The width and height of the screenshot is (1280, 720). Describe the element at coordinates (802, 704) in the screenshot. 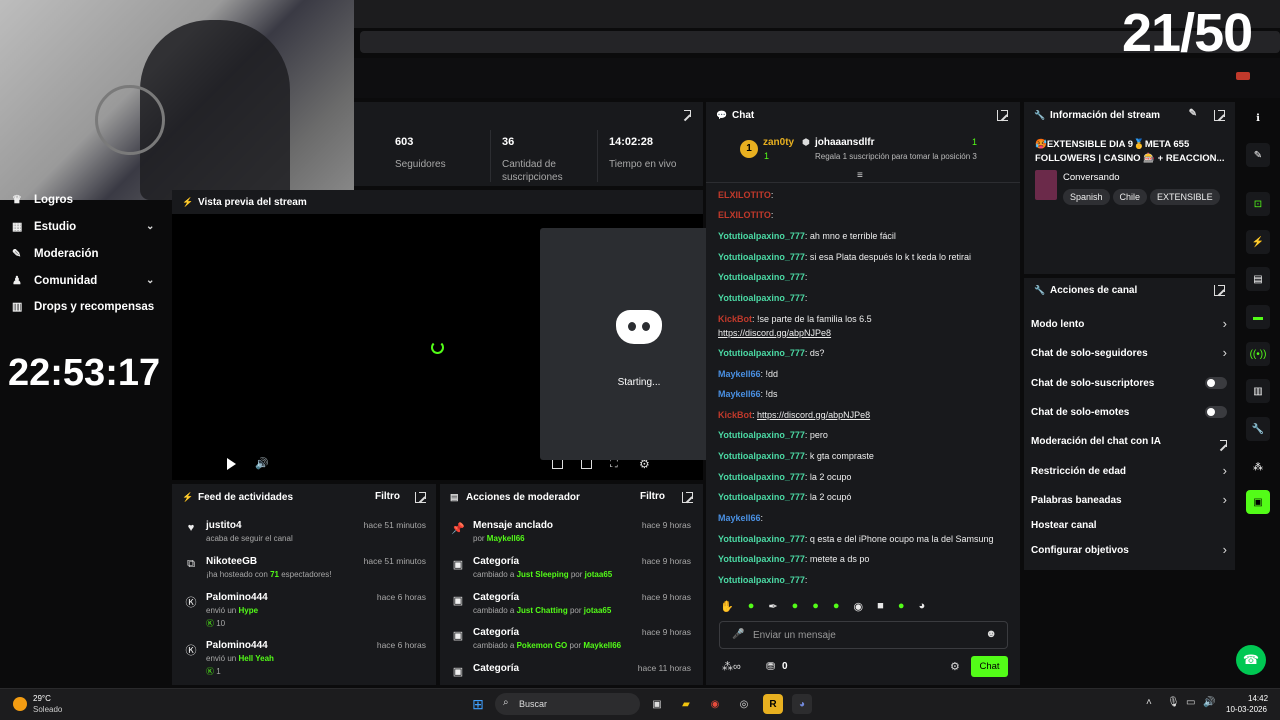

I see `discord-taskbar-icon: ◕` at that location.